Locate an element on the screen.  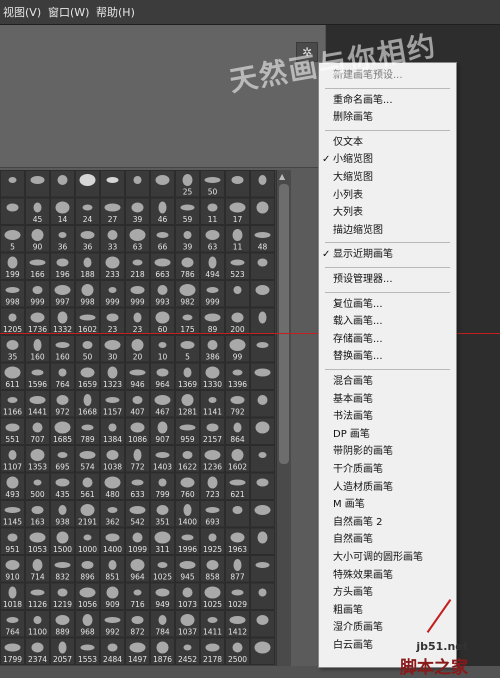
brush-tile: 1025 is located at coordinates (162, 569).